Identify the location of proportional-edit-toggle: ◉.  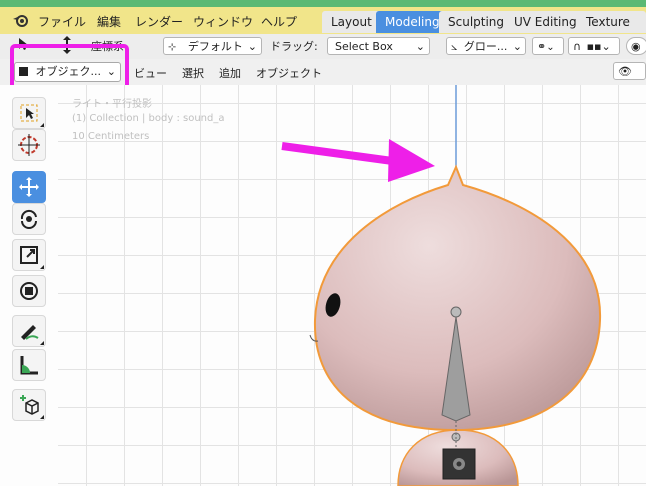
(636, 46).